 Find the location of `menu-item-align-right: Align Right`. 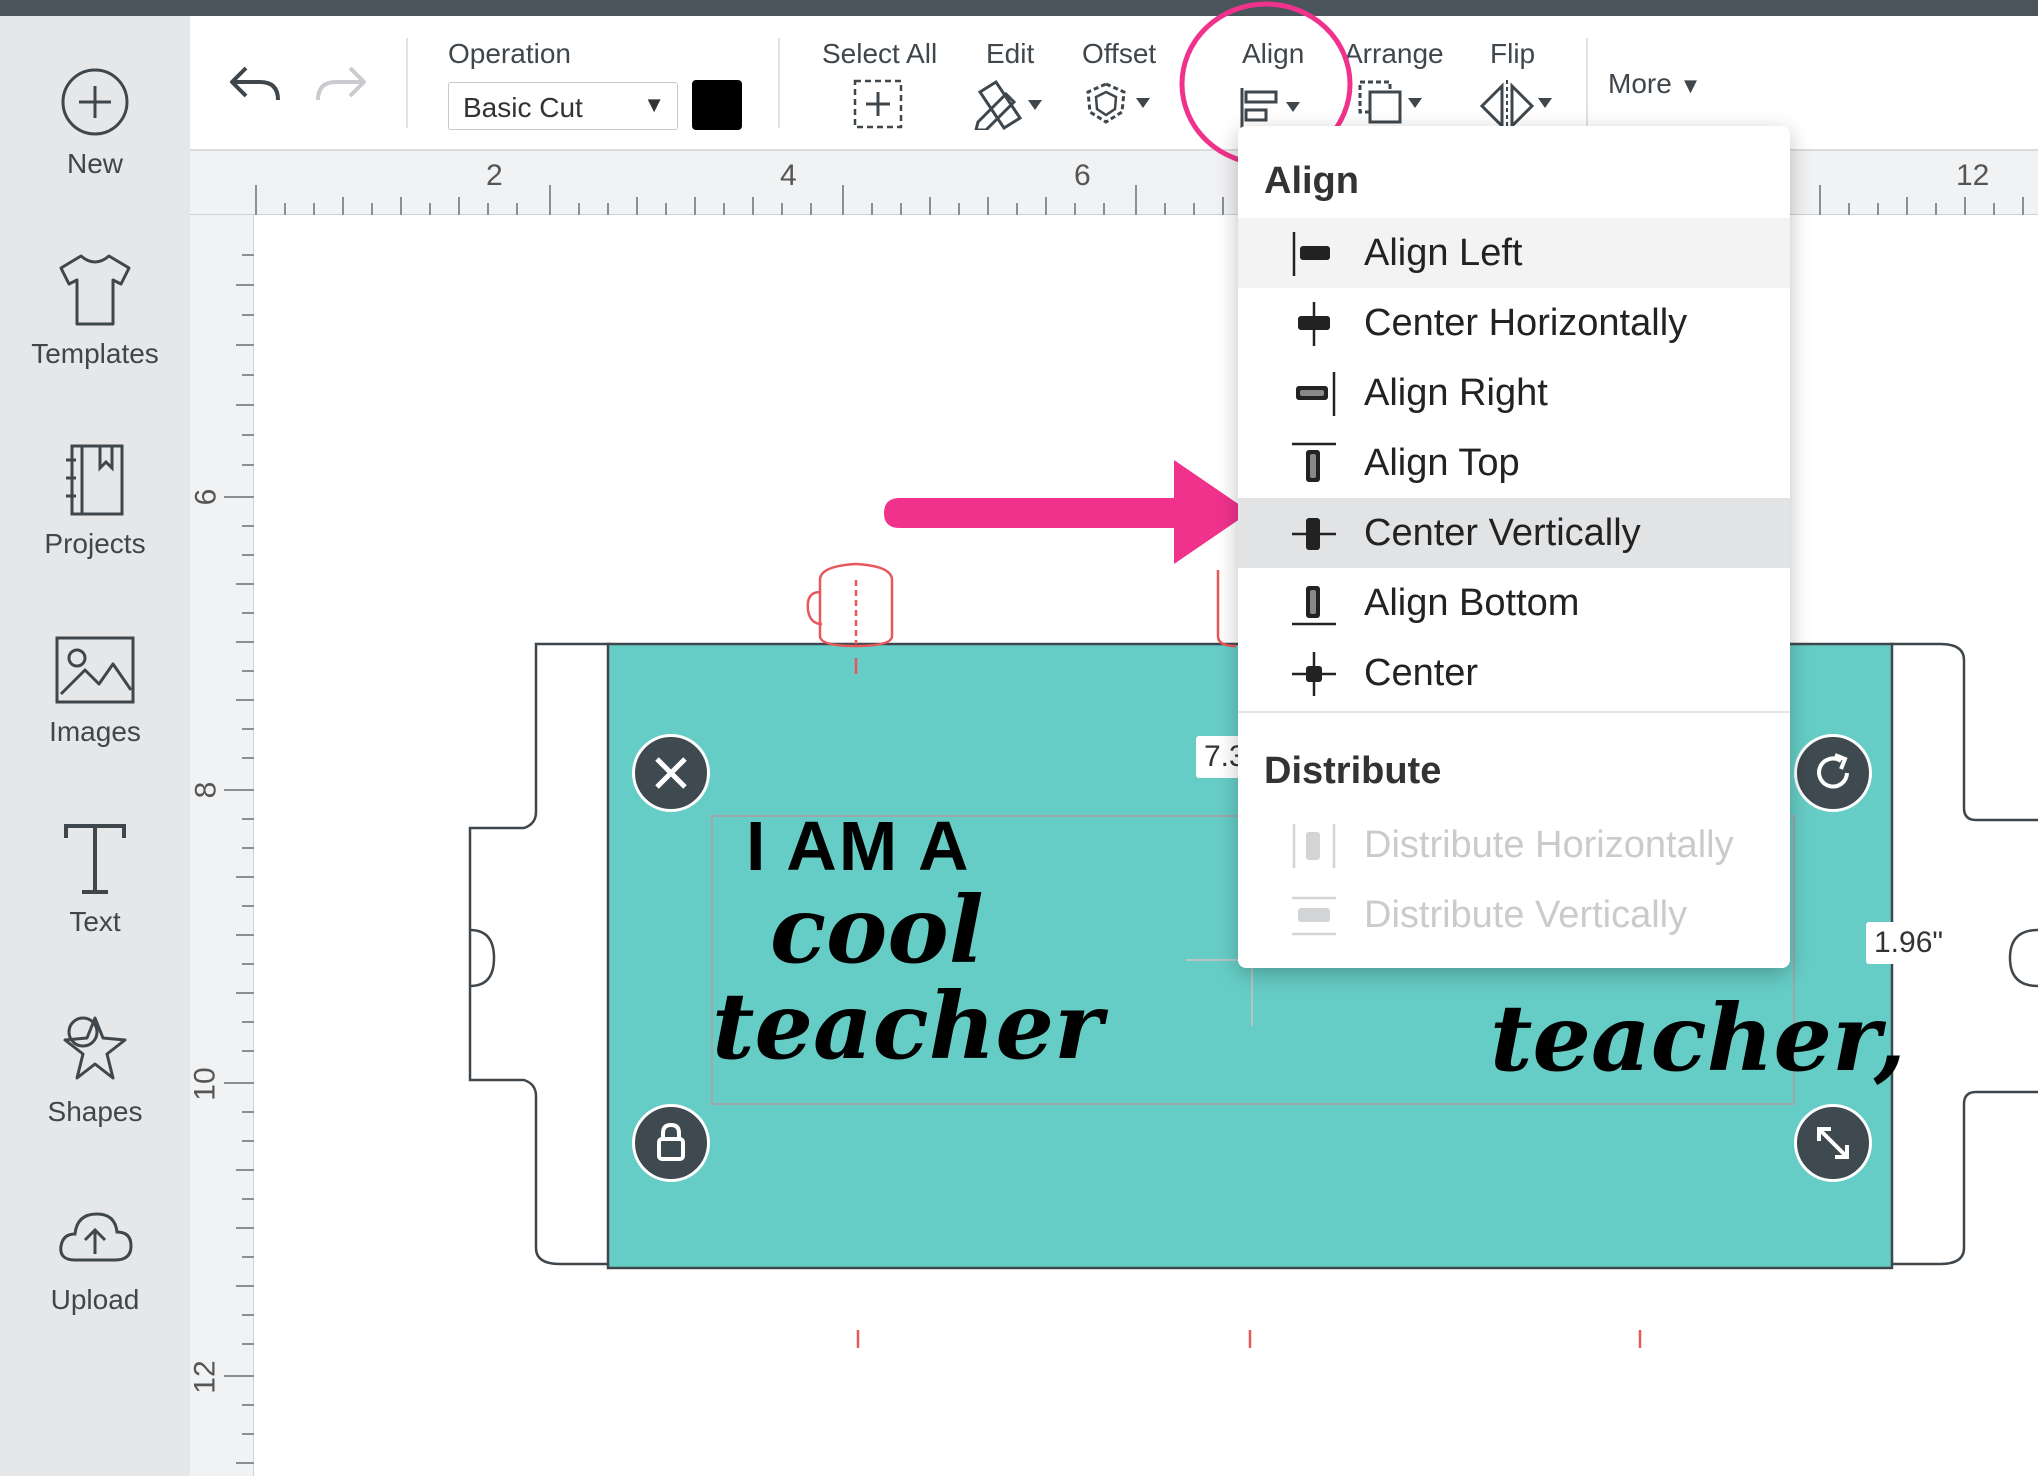

menu-item-align-right: Align Right is located at coordinates (1514, 393).